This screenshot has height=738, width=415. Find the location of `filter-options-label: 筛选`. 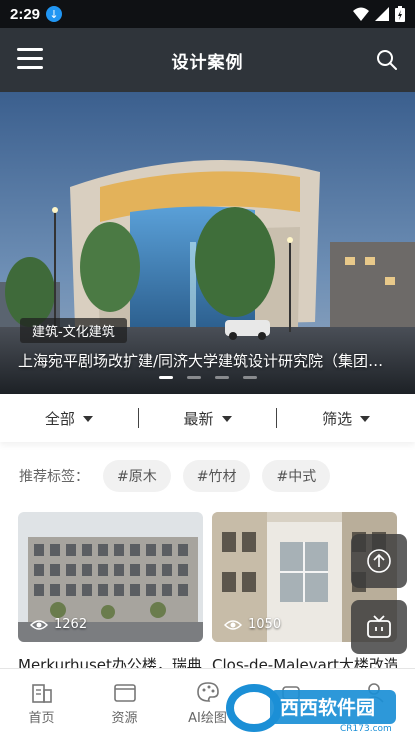

filter-options-label: 筛选 is located at coordinates (337, 418).